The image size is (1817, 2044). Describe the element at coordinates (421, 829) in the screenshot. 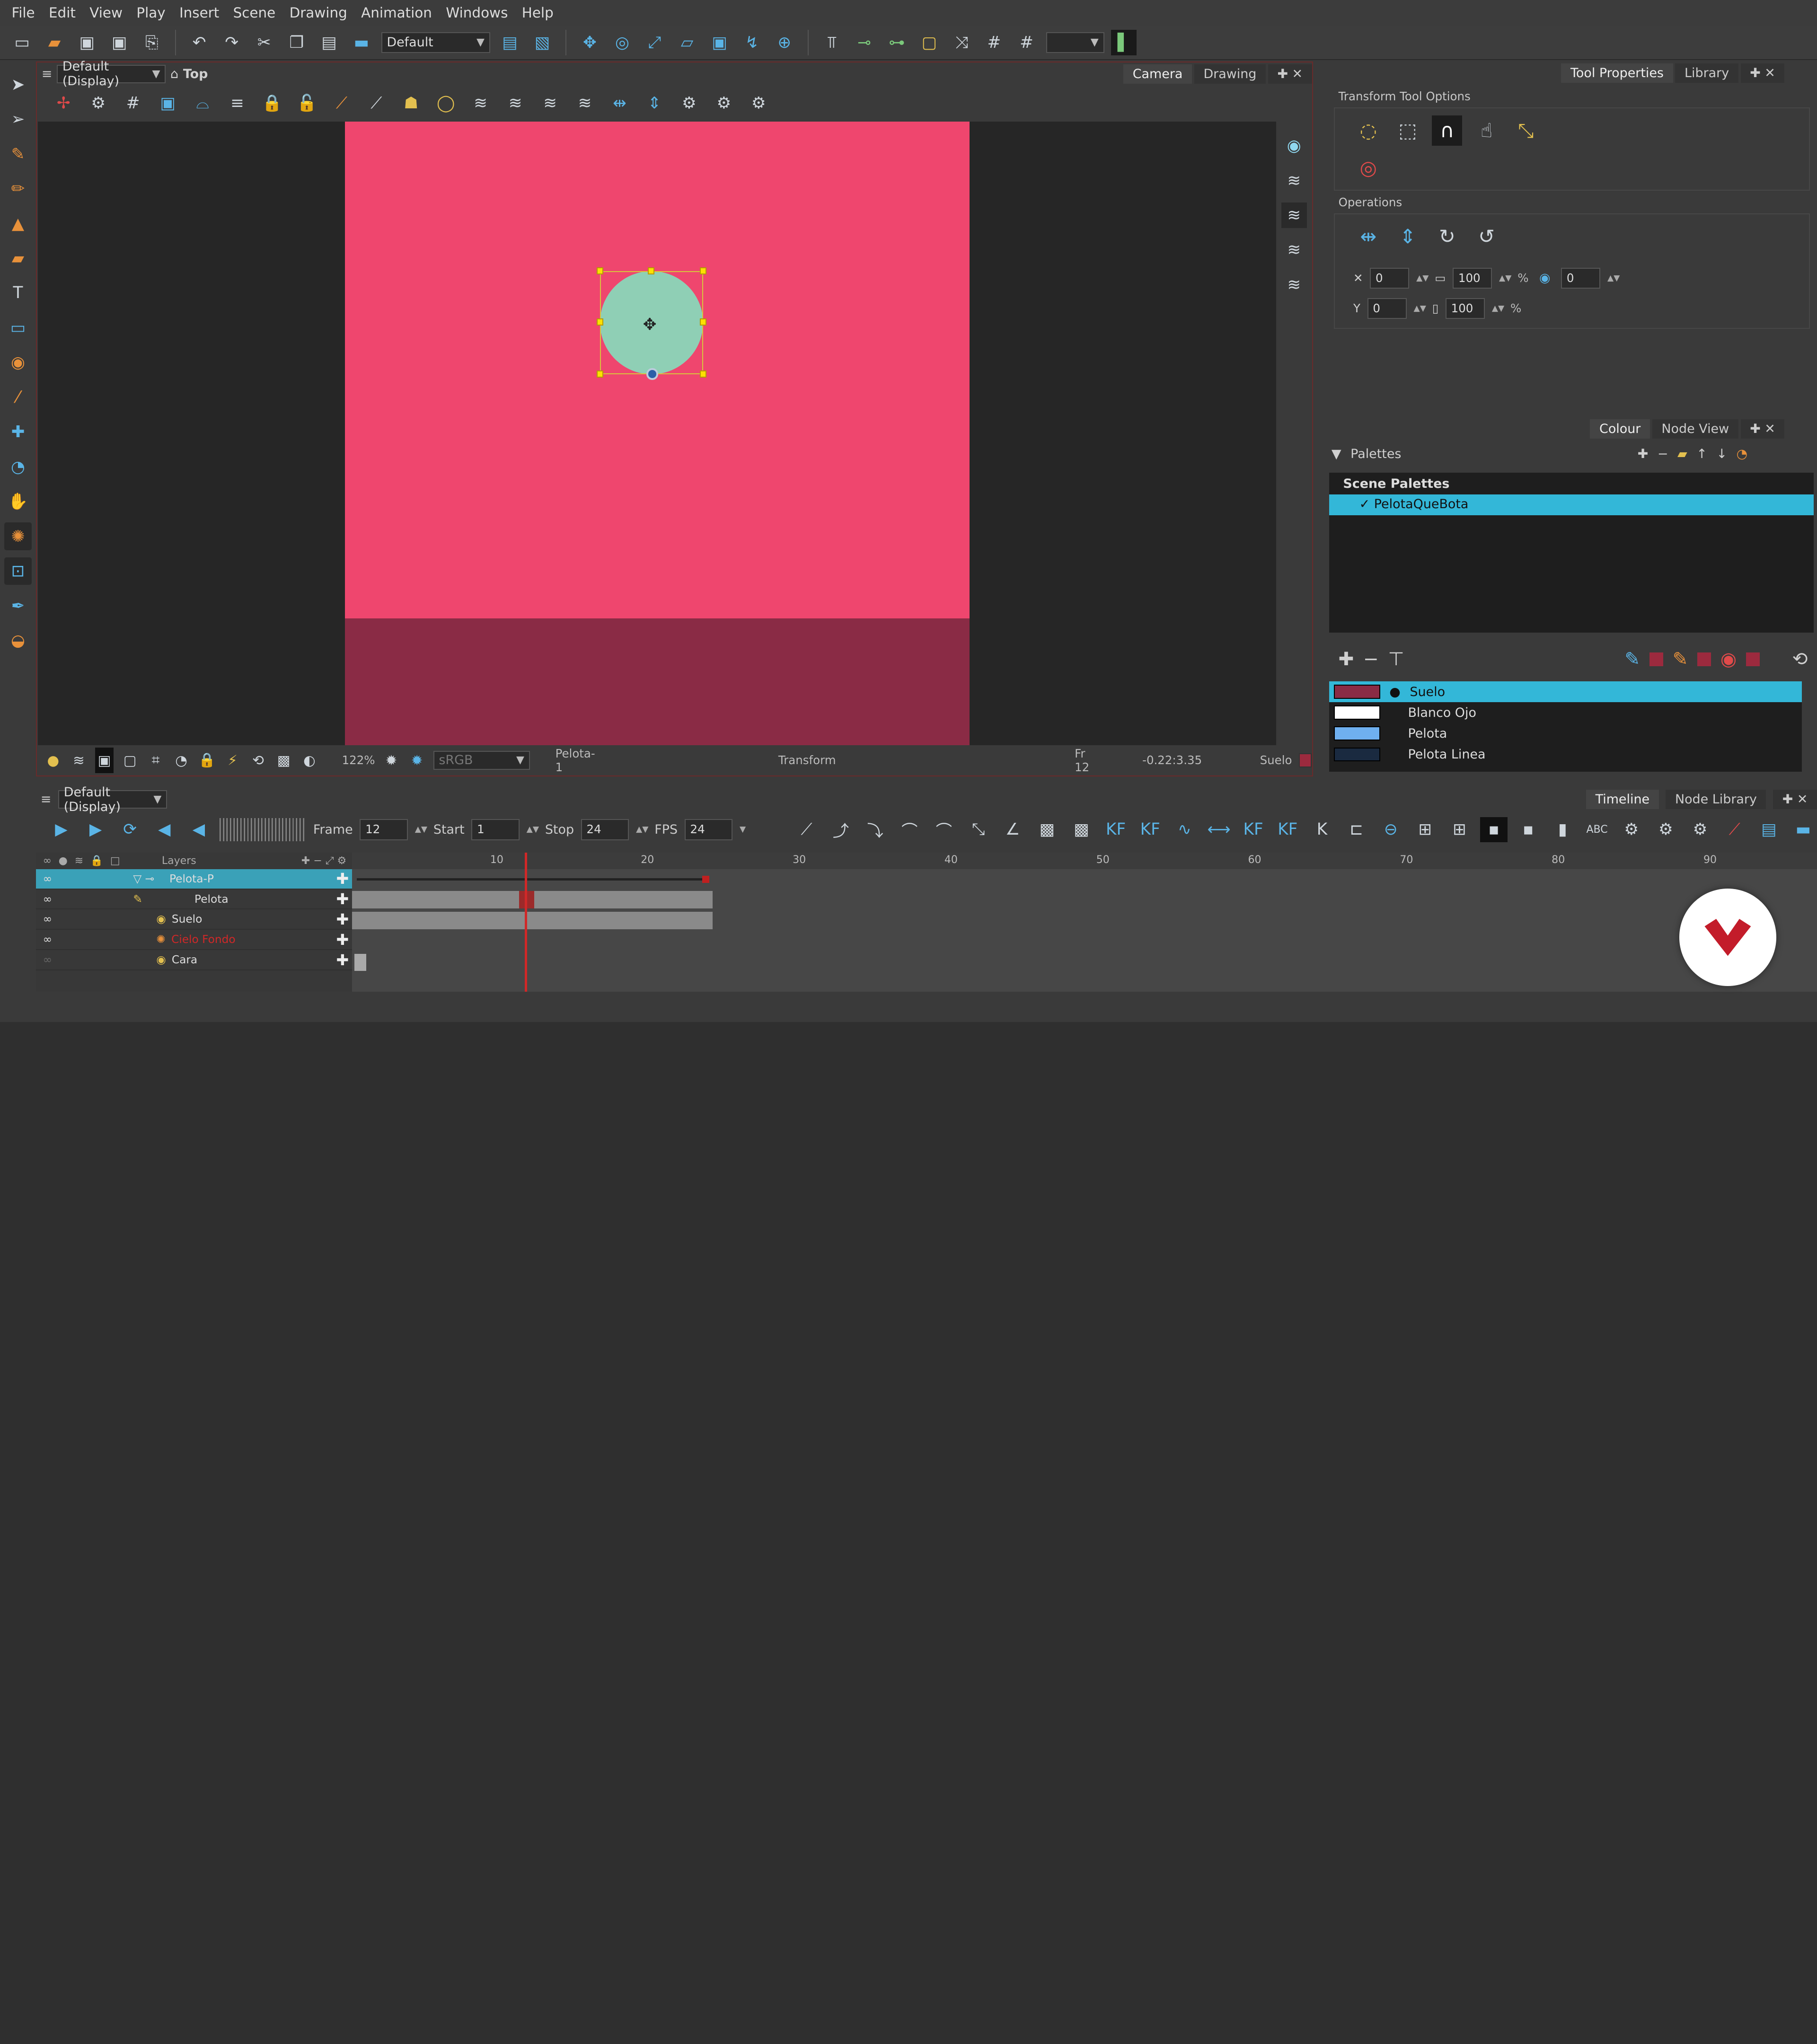

I see `frame-spinner: ▲▼` at that location.